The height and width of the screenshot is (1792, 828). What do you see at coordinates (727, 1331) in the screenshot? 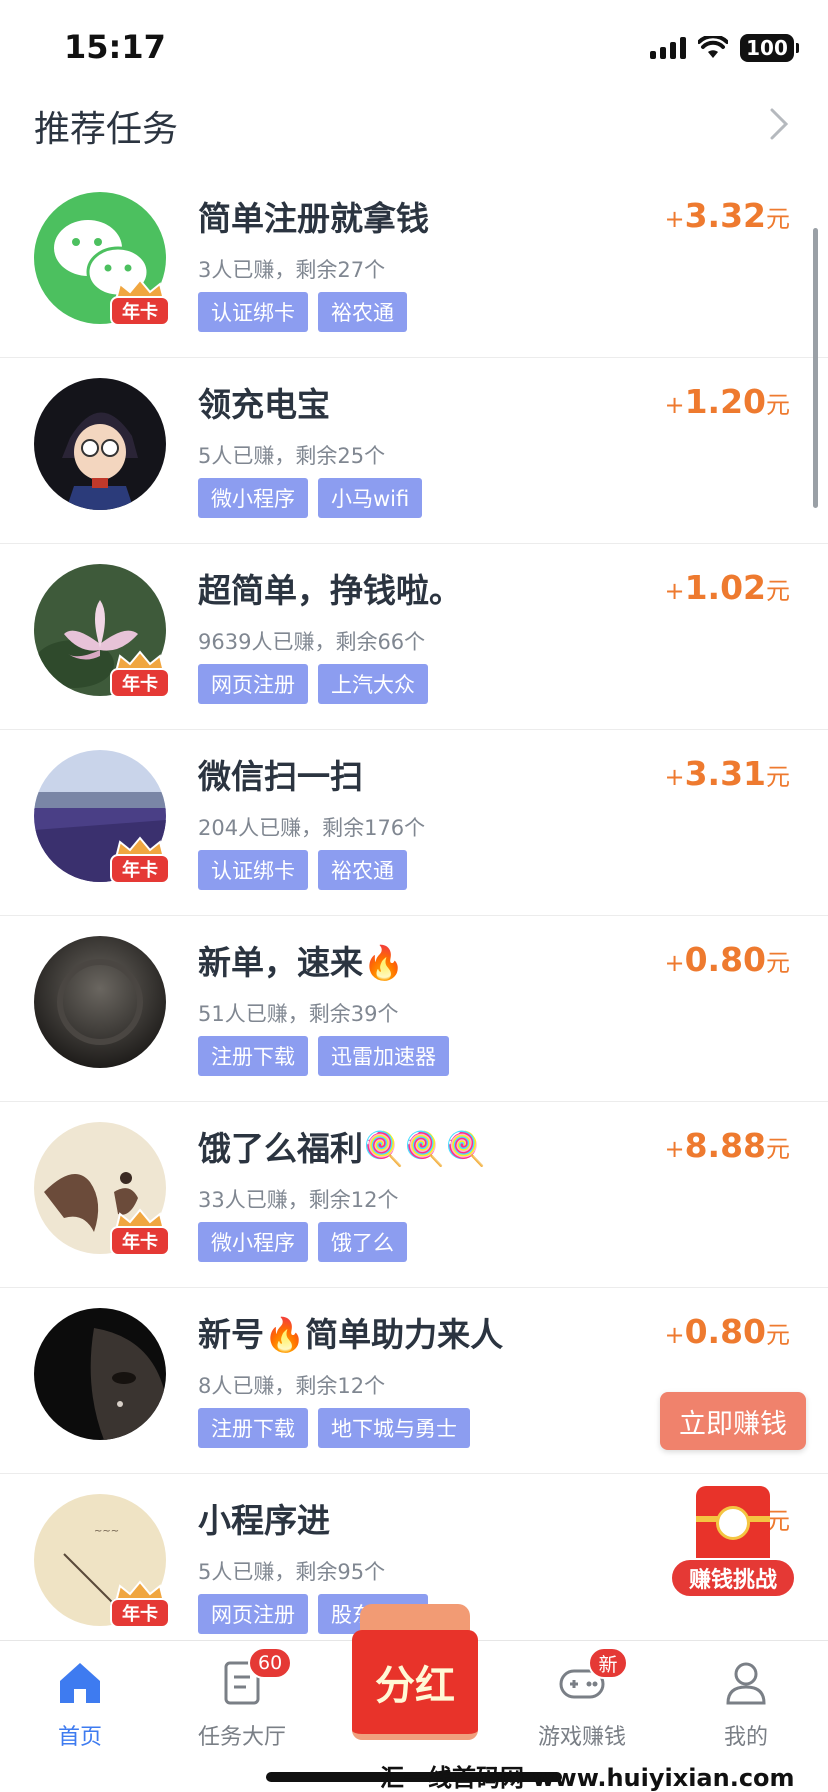
I see `task-reward: +0.80元` at bounding box center [727, 1331].